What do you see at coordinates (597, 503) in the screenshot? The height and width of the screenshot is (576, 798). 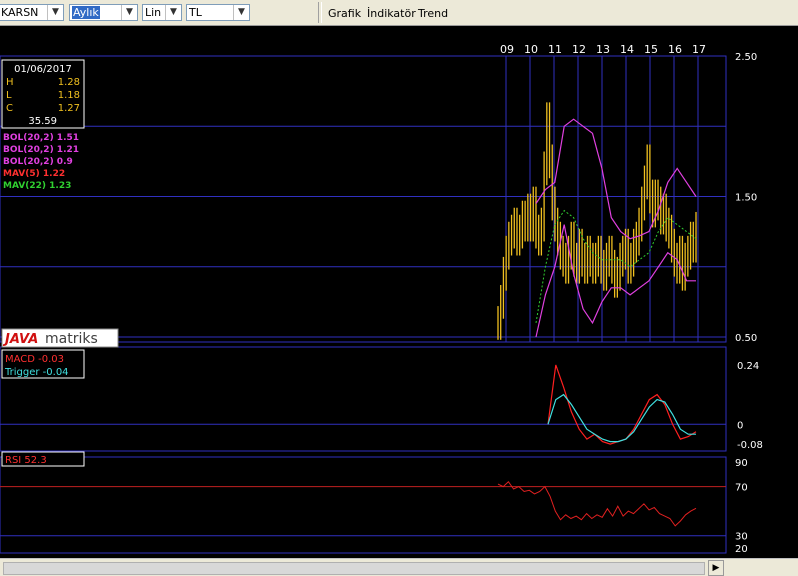 I see `rsi-line` at bounding box center [597, 503].